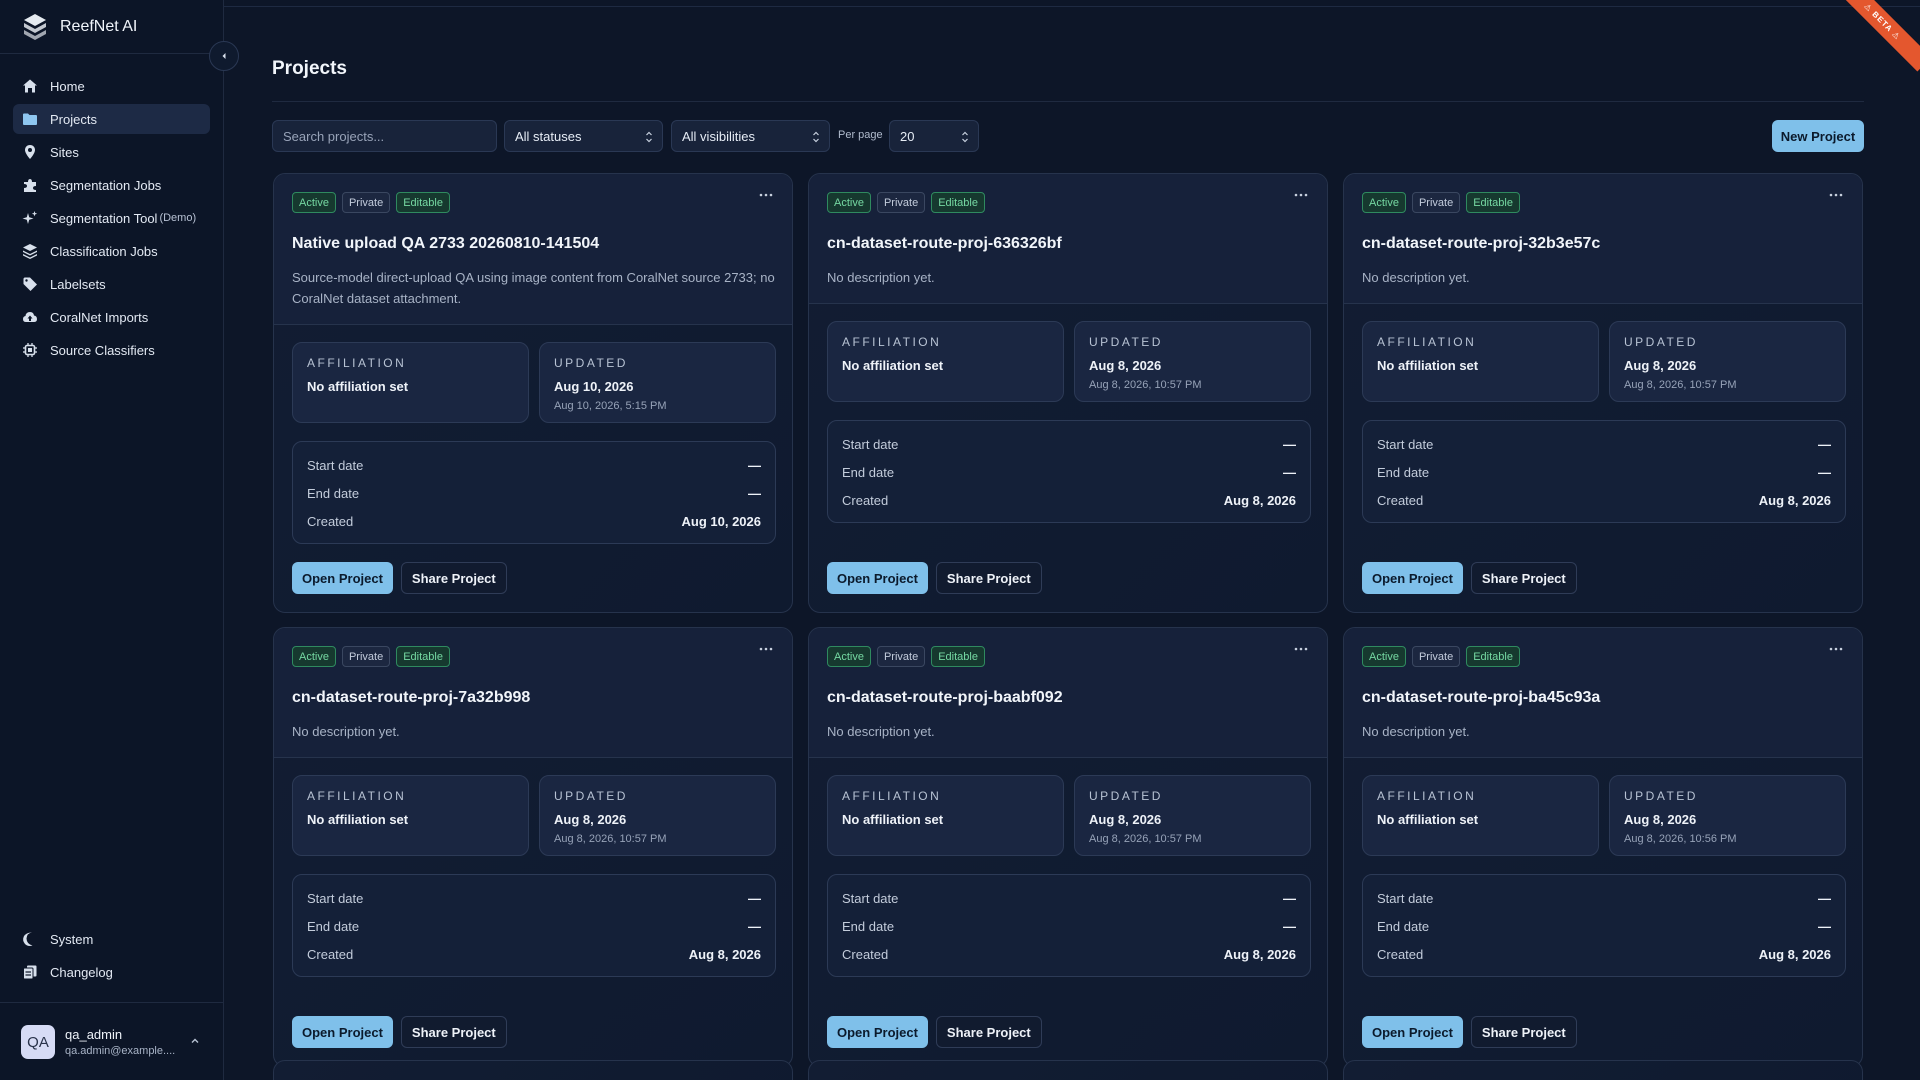 This screenshot has width=1920, height=1080. What do you see at coordinates (102, 350) in the screenshot?
I see `sidebar-item-label: Source Classifiers` at bounding box center [102, 350].